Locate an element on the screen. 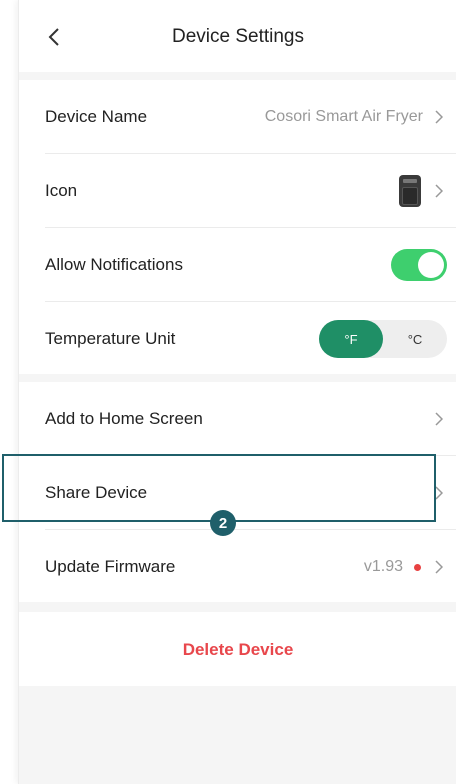 The image size is (456, 784). icon-row: Icon is located at coordinates (237, 191).